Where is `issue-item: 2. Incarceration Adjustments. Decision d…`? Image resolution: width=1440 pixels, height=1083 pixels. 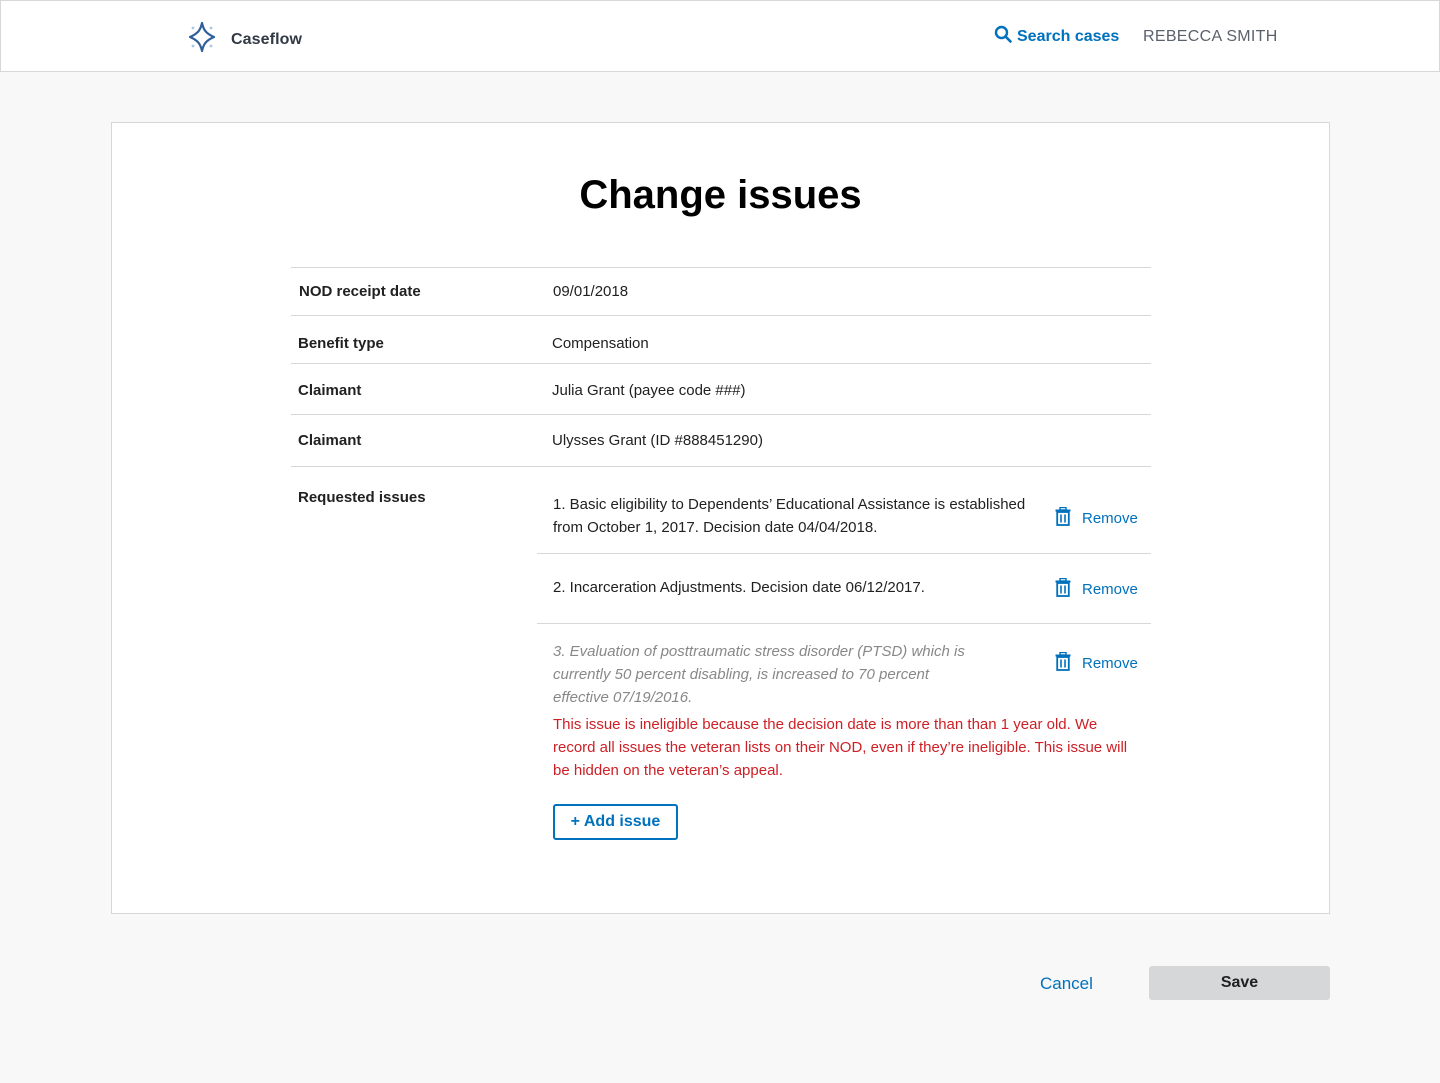 issue-item: 2. Incarceration Adjustments. Decision d… is located at coordinates (844, 589).